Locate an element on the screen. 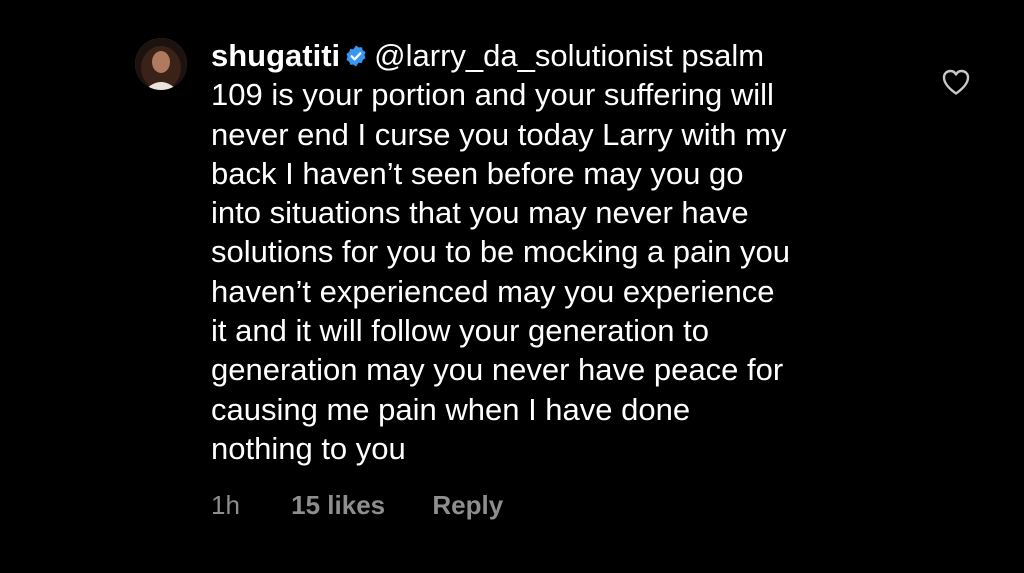  reply-button: Reply is located at coordinates (467, 505).